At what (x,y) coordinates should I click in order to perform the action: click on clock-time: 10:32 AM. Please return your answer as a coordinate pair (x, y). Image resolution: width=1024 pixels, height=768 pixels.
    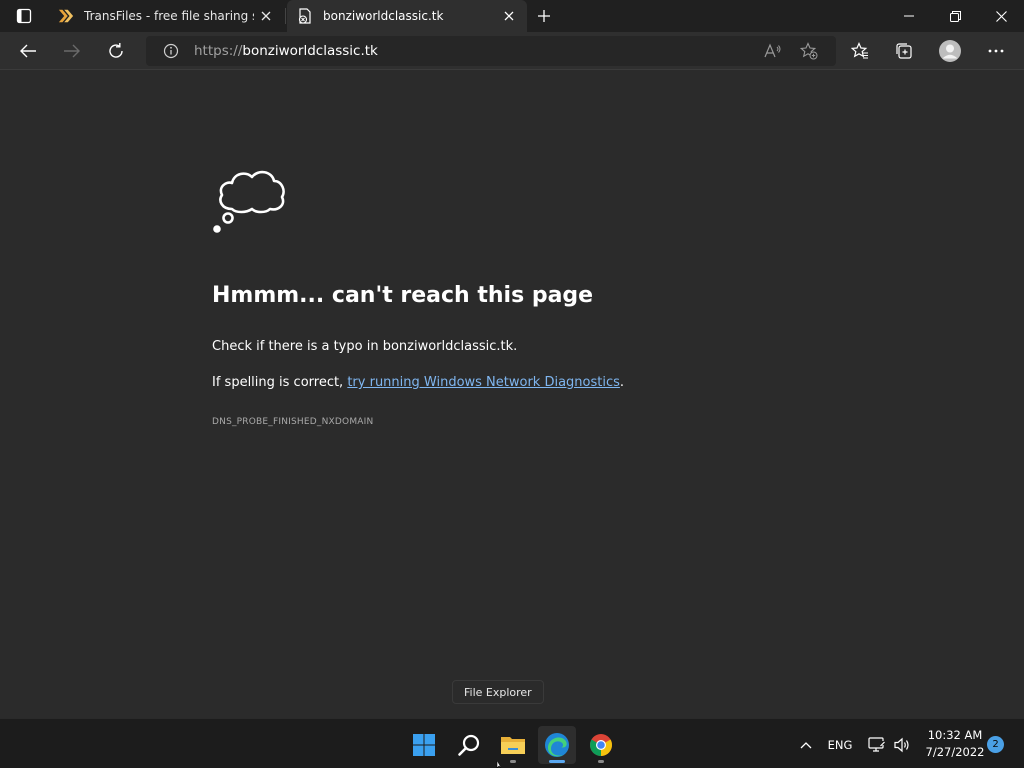
    Looking at the image, I should click on (955, 735).